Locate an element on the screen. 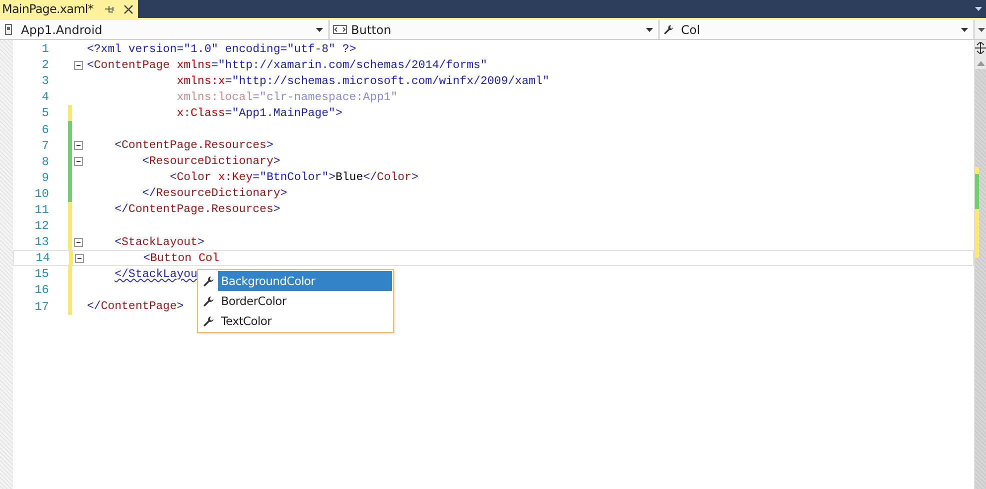  code-token: Col is located at coordinates (209, 258).